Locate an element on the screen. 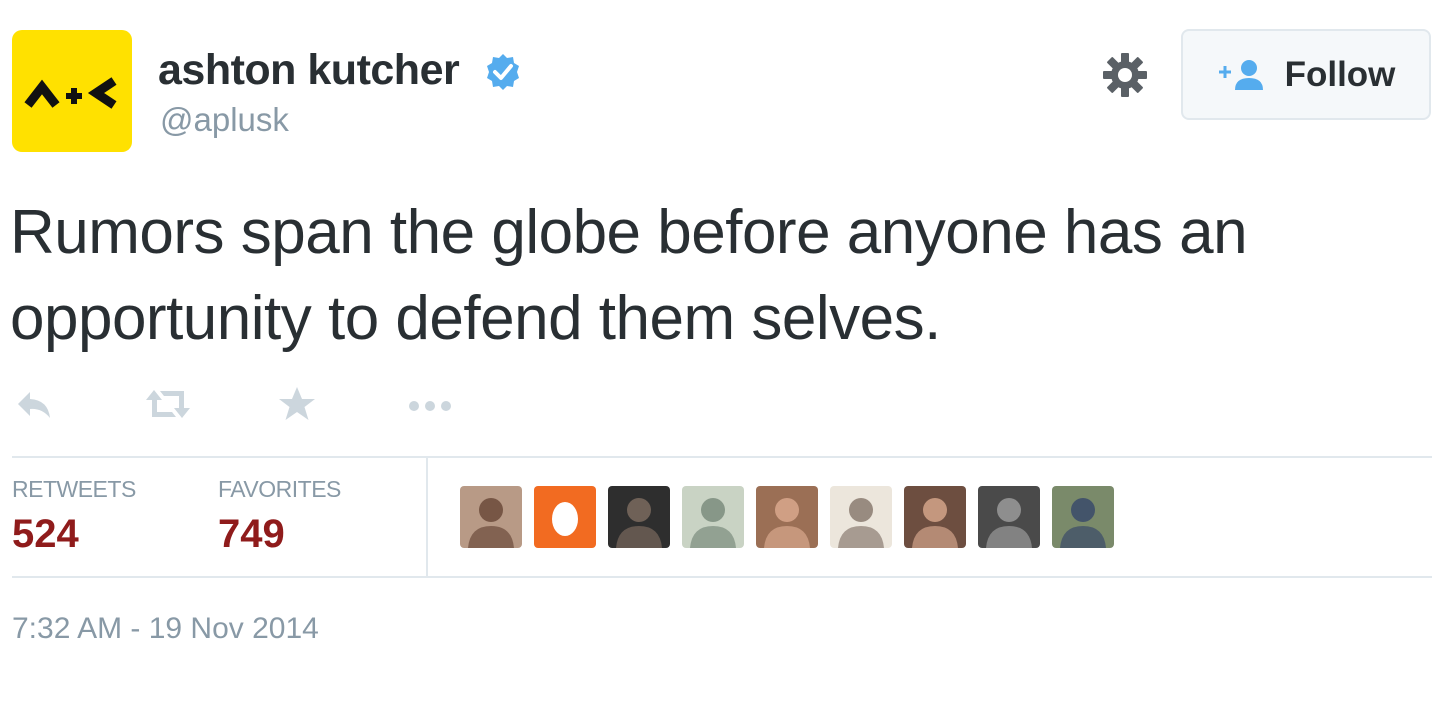 The width and height of the screenshot is (1440, 709). user-handle: @aplusk is located at coordinates (224, 120).